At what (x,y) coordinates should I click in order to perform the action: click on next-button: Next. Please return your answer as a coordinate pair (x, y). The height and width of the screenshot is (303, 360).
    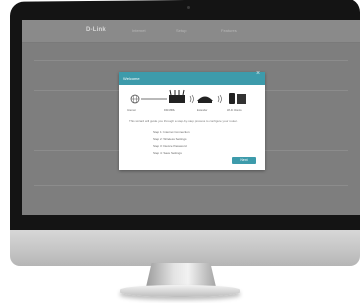
    Looking at the image, I should click on (244, 160).